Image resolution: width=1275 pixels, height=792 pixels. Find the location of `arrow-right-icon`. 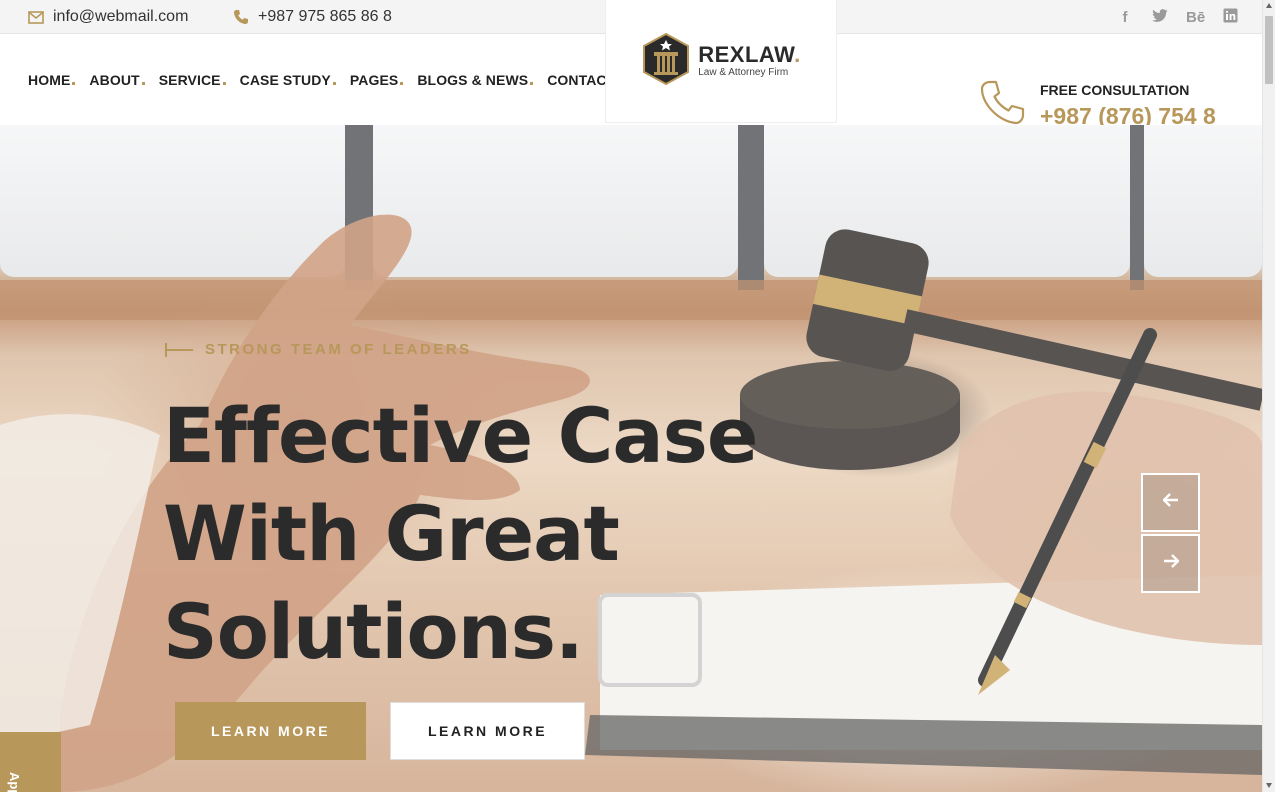

arrow-right-icon is located at coordinates (1171, 563).